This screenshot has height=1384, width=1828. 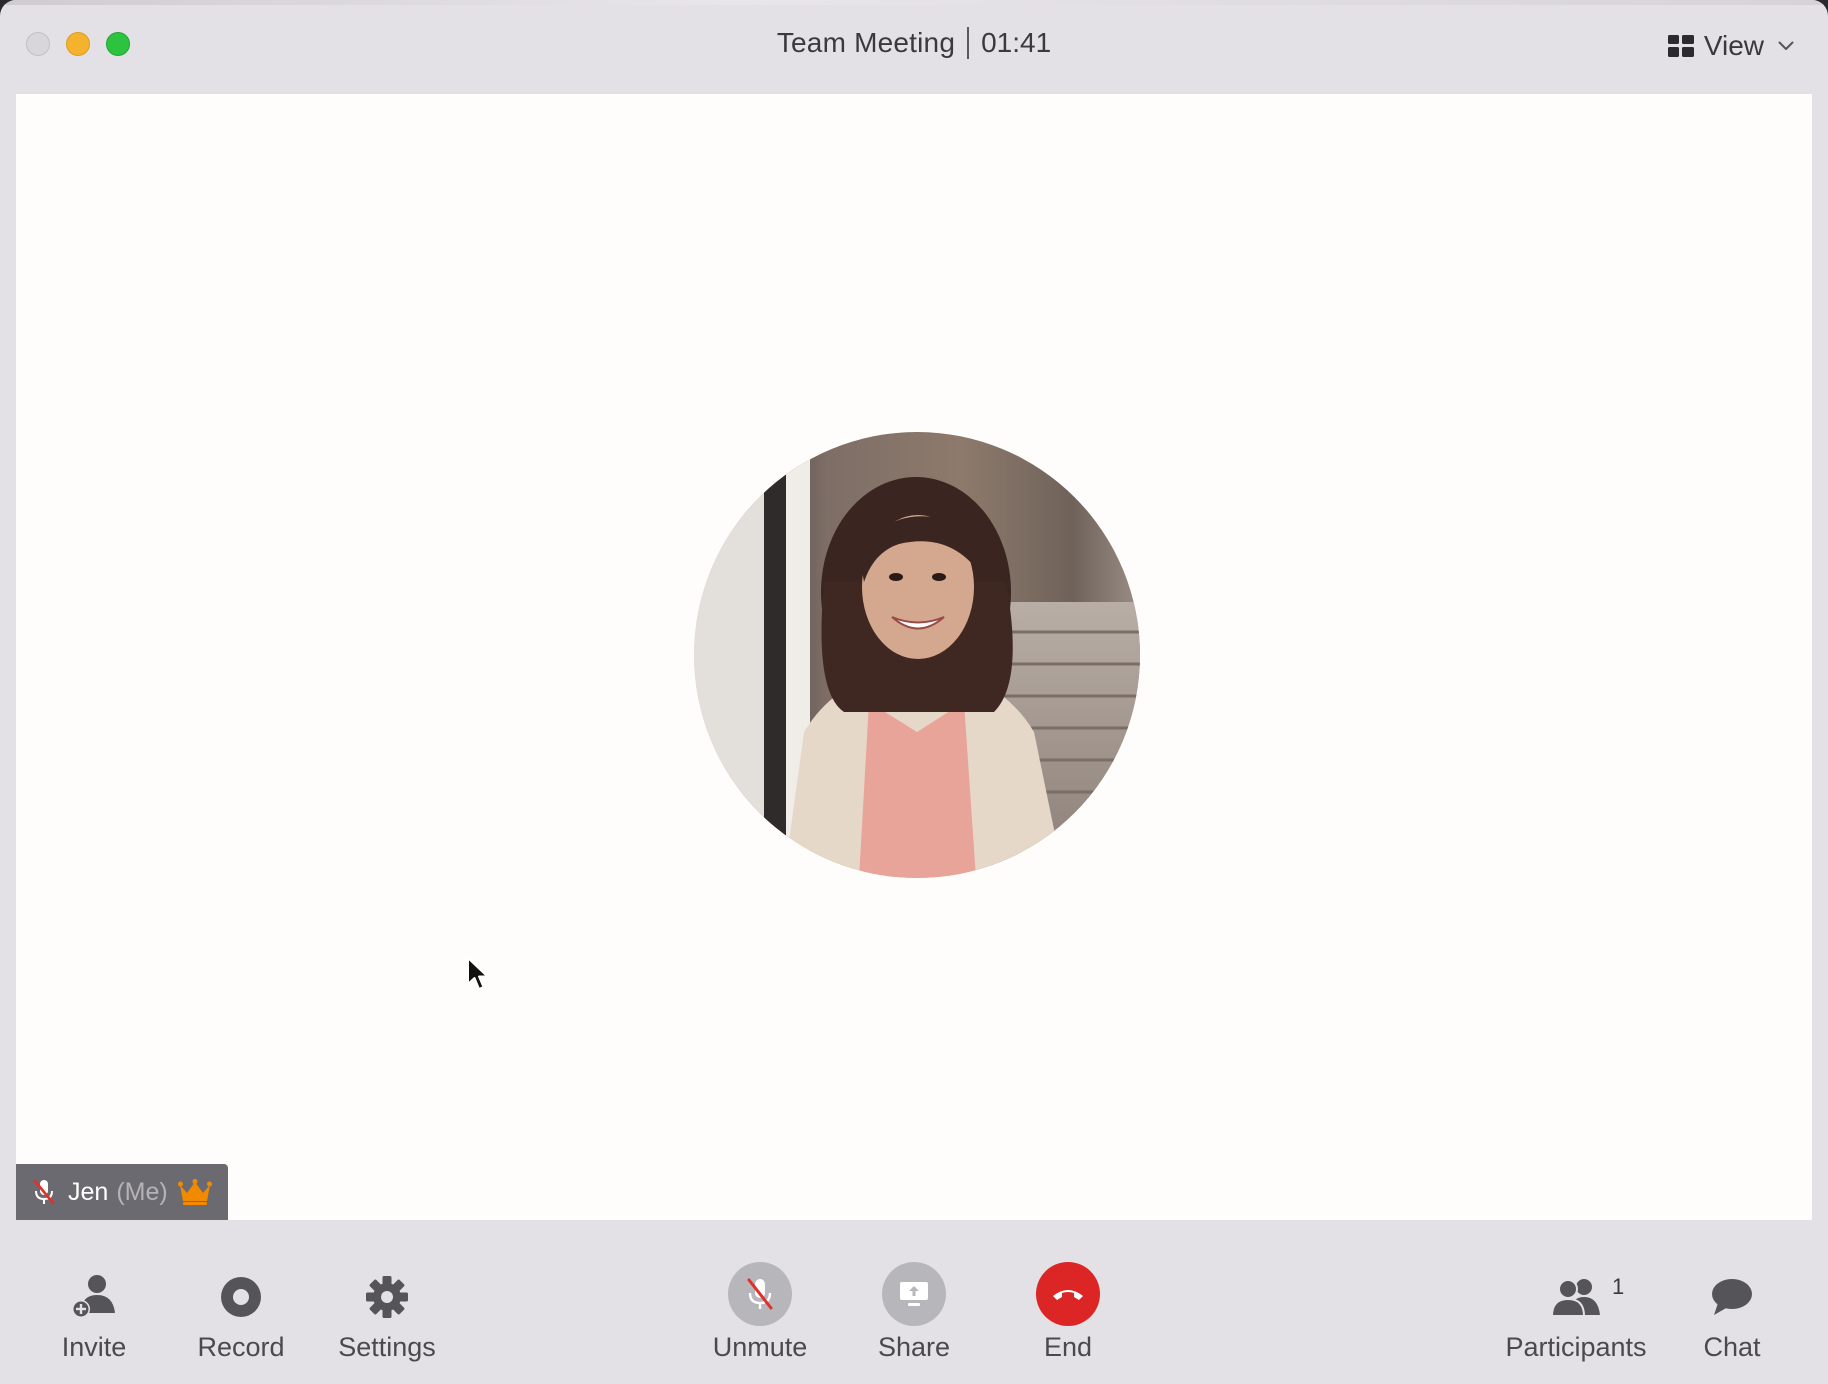 I want to click on meeting-title-group: Team Meeting 01:41, so click(x=914, y=43).